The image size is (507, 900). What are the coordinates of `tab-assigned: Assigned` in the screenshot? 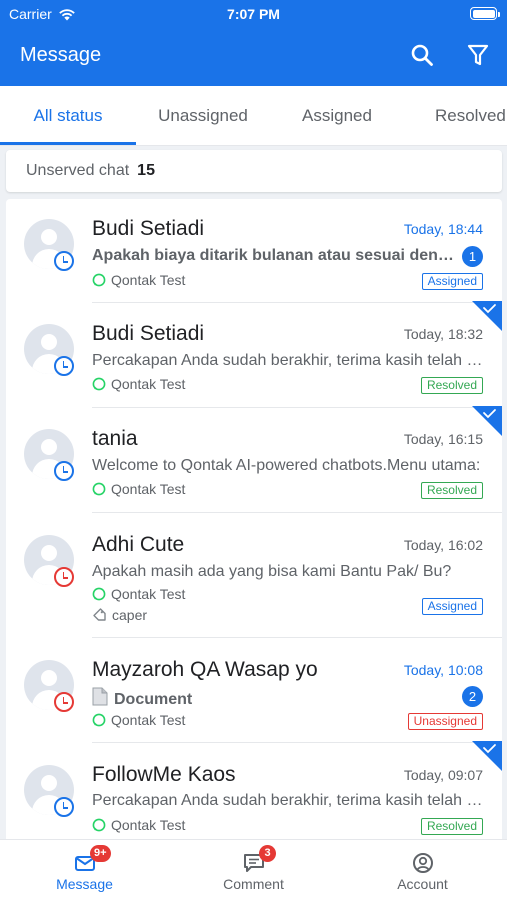 It's located at (337, 116).